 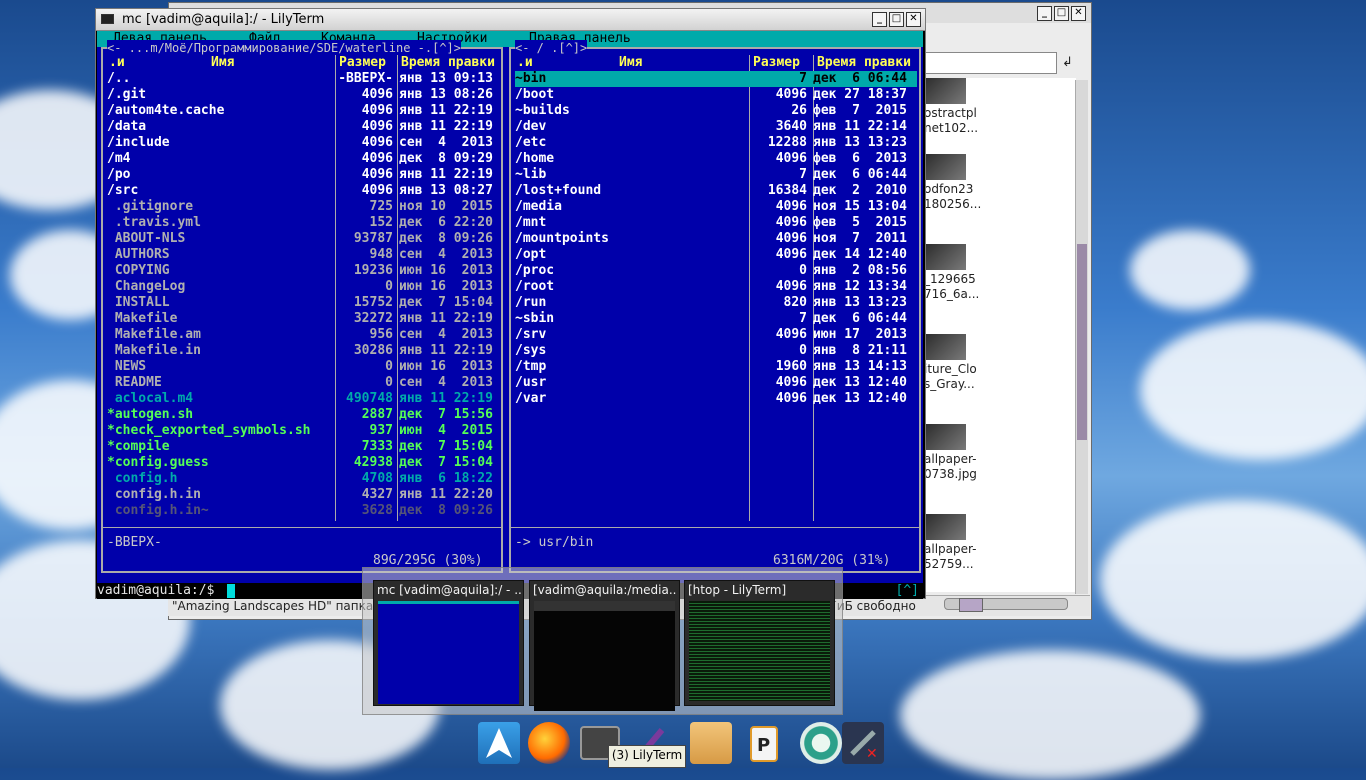 What do you see at coordinates (716, 79) in the screenshot?
I see `file-row-selected: ~bin 7 дек 6 06:44` at bounding box center [716, 79].